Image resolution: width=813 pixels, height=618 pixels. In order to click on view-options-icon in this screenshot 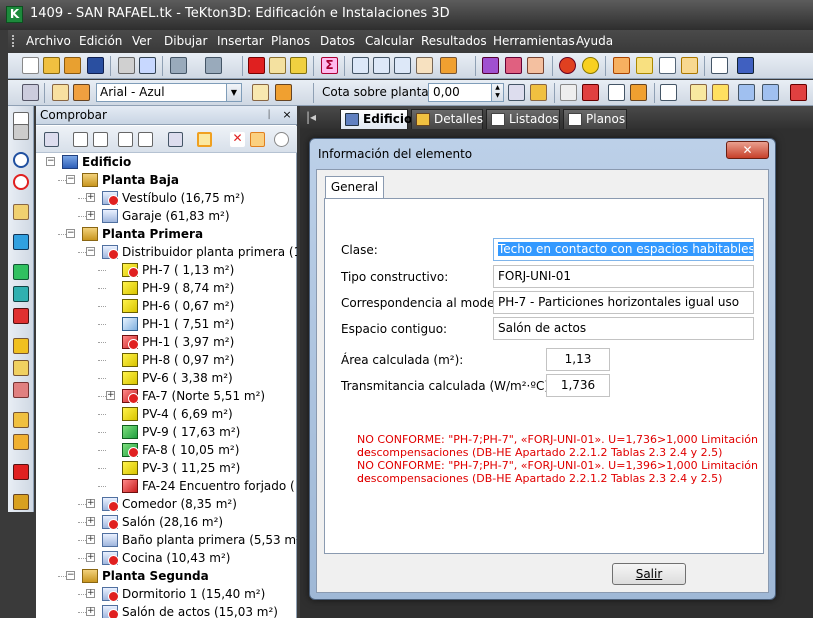, I will do `click(448, 65)`.